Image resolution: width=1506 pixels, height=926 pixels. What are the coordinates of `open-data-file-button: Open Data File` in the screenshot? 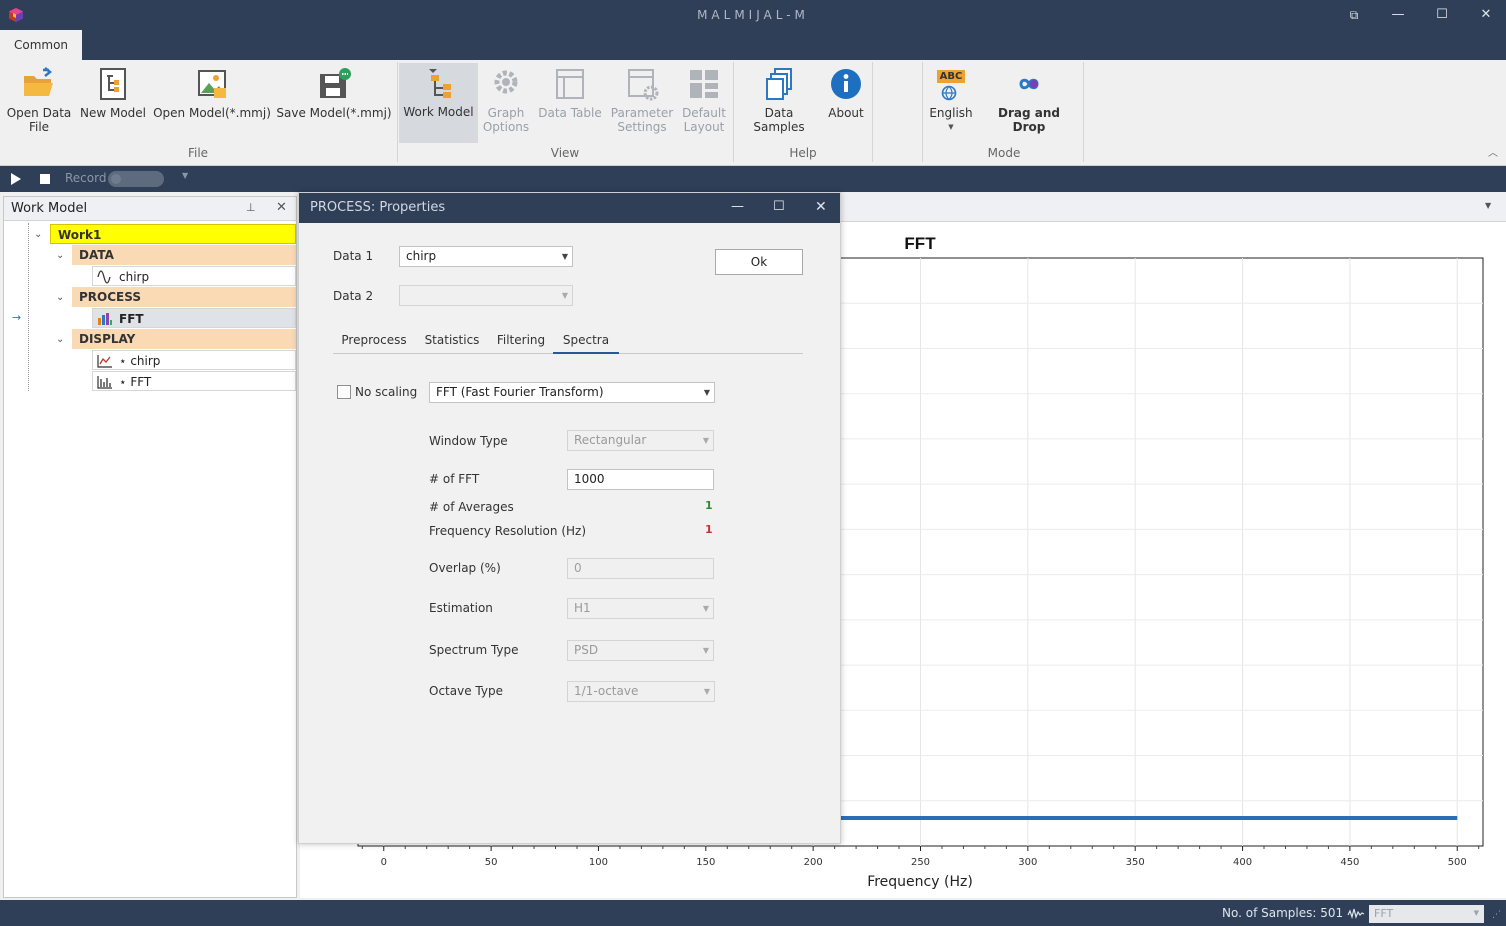 It's located at (39, 104).